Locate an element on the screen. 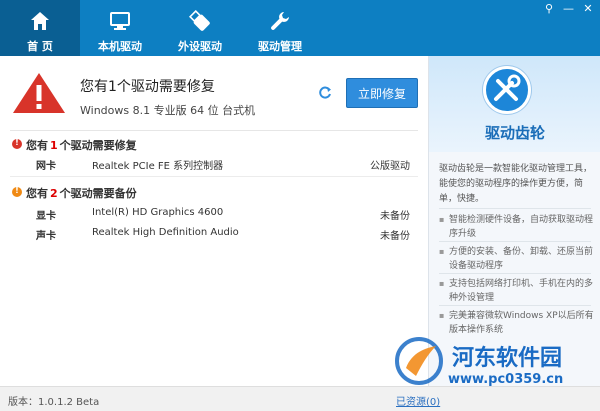 Image resolution: width=600 pixels, height=411 pixels. close-button: ✕ is located at coordinates (588, 8).